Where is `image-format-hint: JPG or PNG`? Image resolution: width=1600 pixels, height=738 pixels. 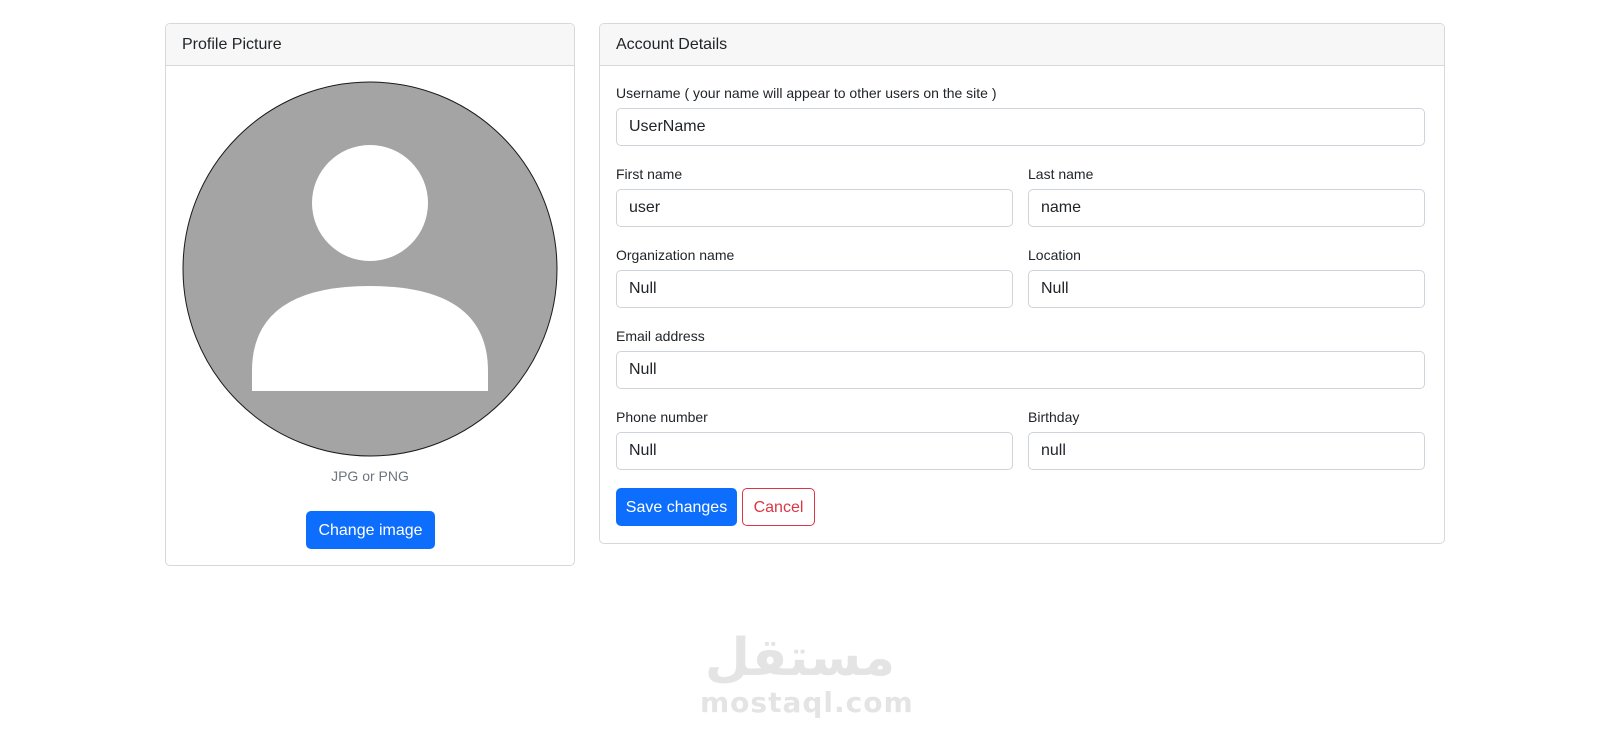
image-format-hint: JPG or PNG is located at coordinates (370, 476).